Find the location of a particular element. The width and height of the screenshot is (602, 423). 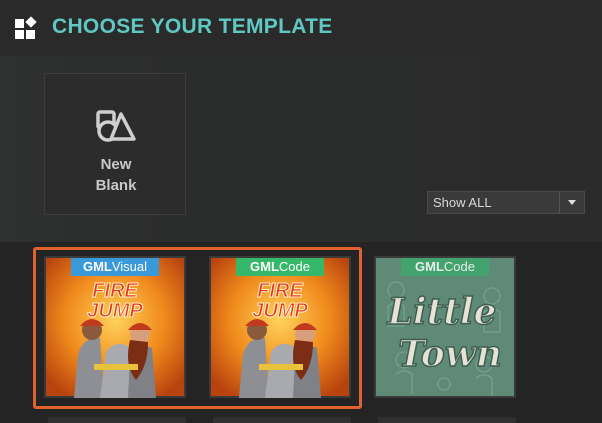

filter-selected-value: Show ALL is located at coordinates (462, 202).